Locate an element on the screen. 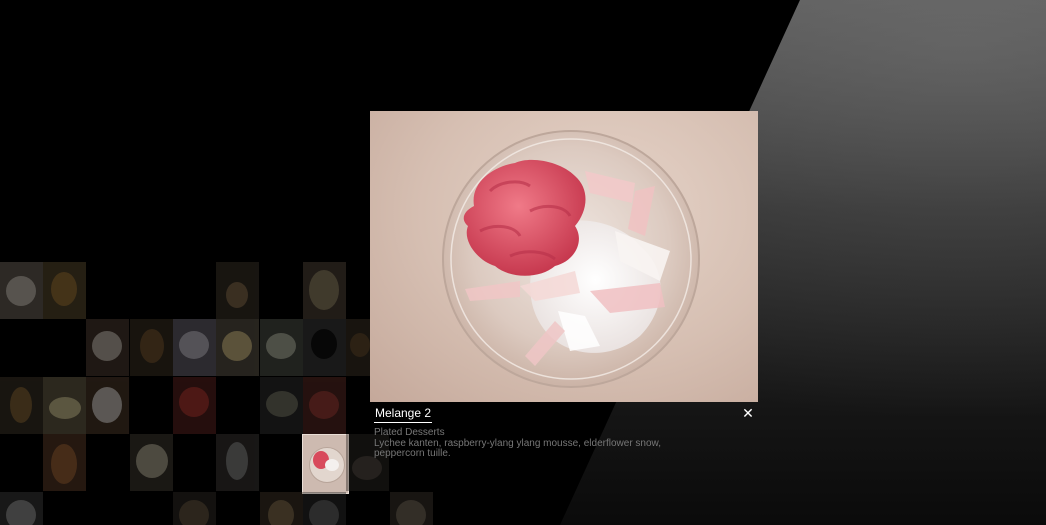  dessert-illustration is located at coordinates (571, 259).